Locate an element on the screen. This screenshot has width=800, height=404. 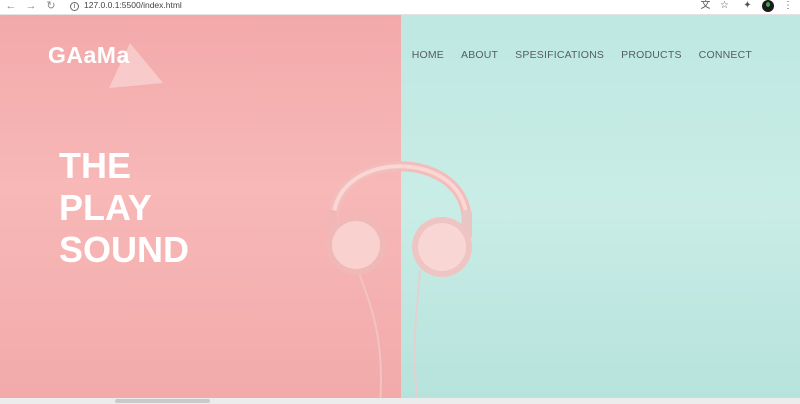
nav-item-about: ABOUT is located at coordinates (479, 55).